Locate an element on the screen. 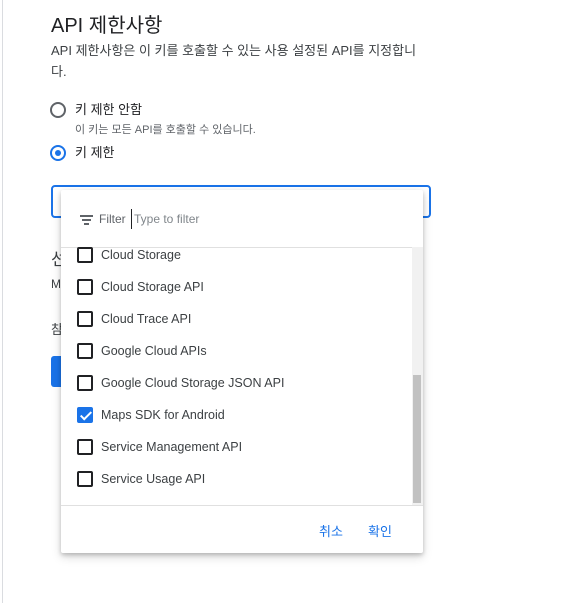 This screenshot has width=568, height=603. item-label: Cloud Trace API is located at coordinates (146, 319).